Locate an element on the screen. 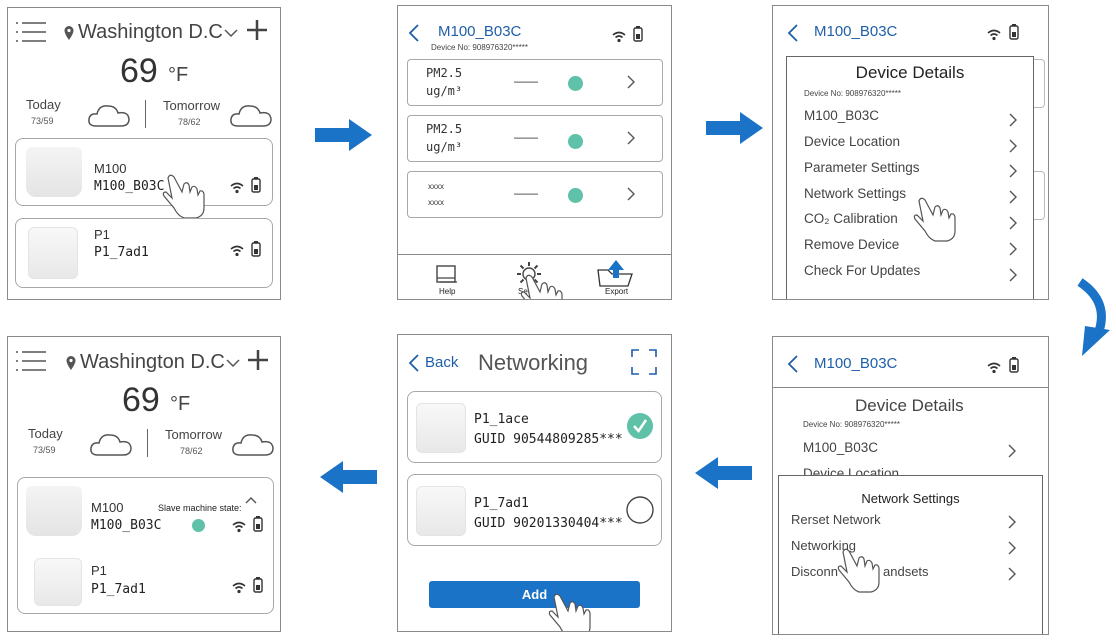 The image size is (1116, 641). device-card-p1: P1 P1_7ad1 is located at coordinates (144, 253).